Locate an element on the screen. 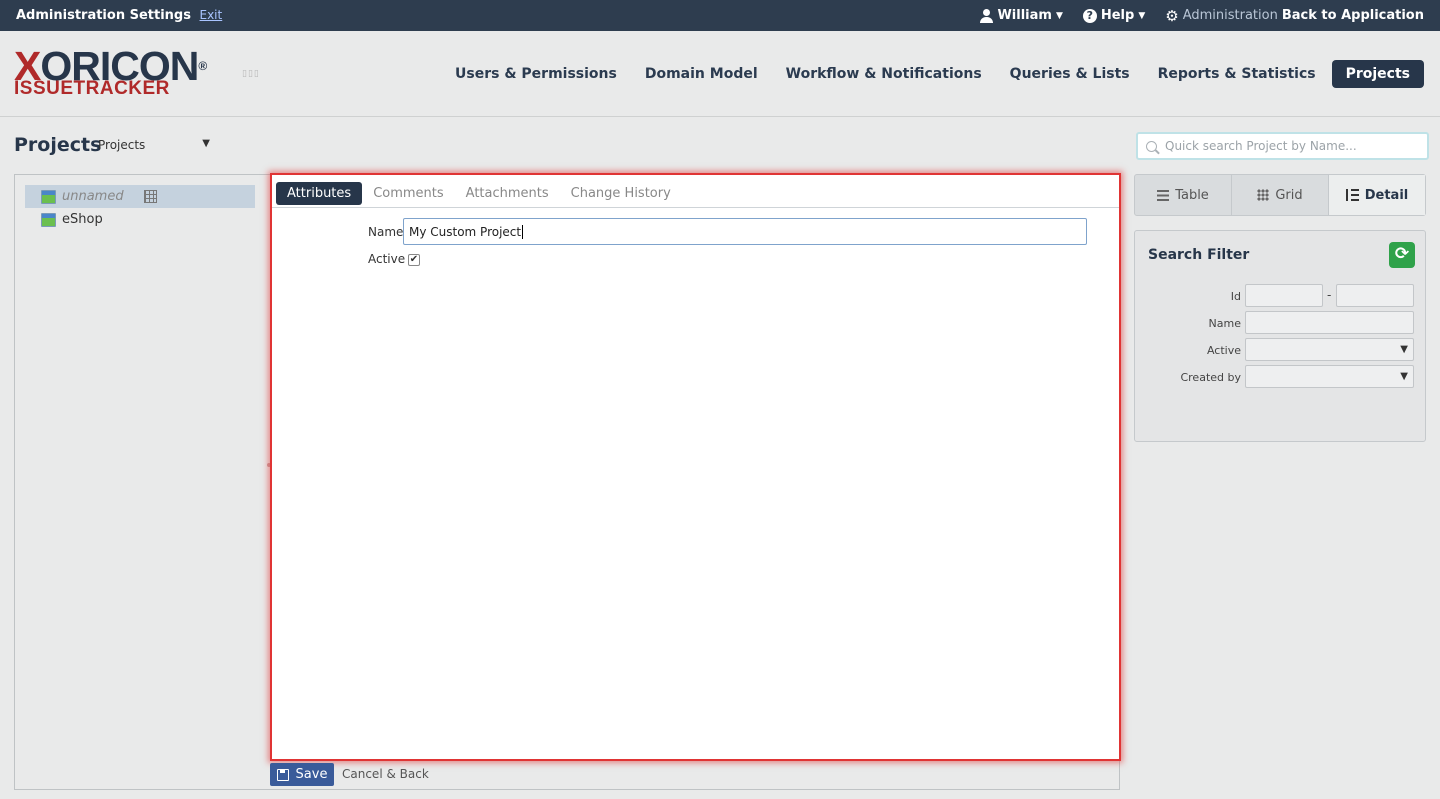  admin-settings-title: Administration Settings is located at coordinates (103, 15).